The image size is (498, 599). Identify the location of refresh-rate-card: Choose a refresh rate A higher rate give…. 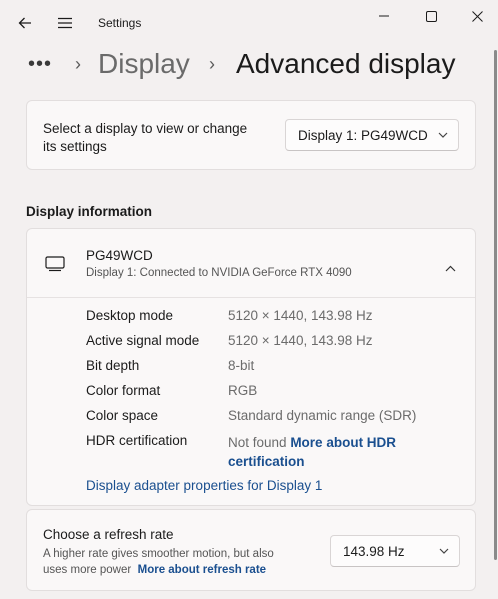
(251, 550).